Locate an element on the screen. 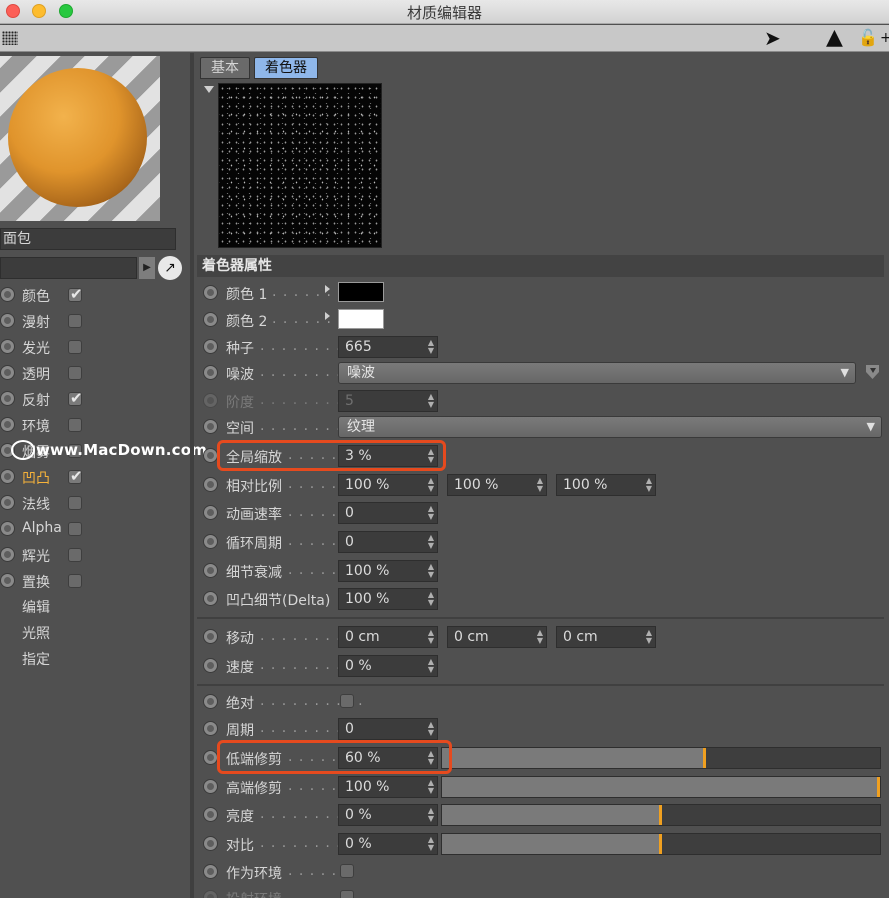 The height and width of the screenshot is (898, 889). panel-divider is located at coordinates (192, 475).